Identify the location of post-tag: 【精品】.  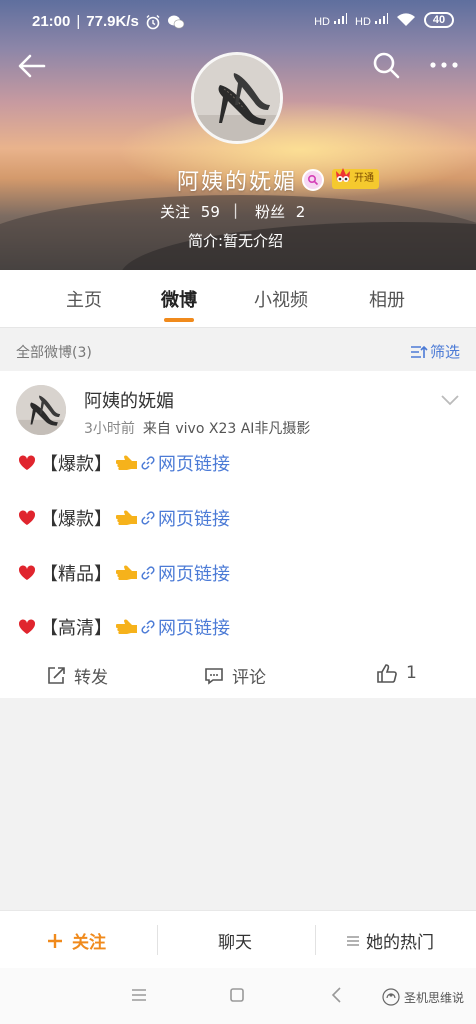
(76, 574).